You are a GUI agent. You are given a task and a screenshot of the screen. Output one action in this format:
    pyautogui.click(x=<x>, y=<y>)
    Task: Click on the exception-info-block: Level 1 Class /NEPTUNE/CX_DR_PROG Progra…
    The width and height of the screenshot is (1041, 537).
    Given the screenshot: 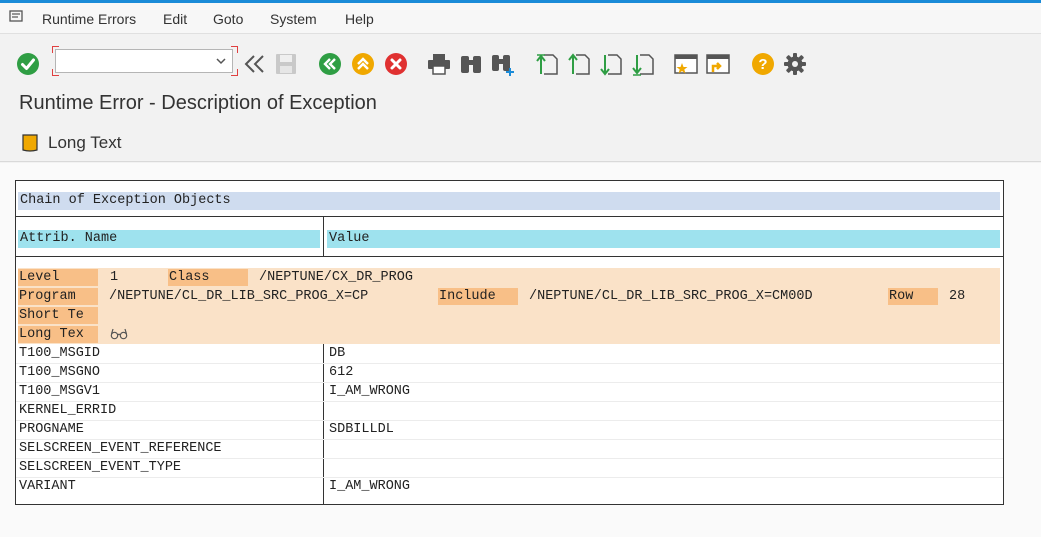 What is the action you would take?
    pyautogui.click(x=509, y=306)
    